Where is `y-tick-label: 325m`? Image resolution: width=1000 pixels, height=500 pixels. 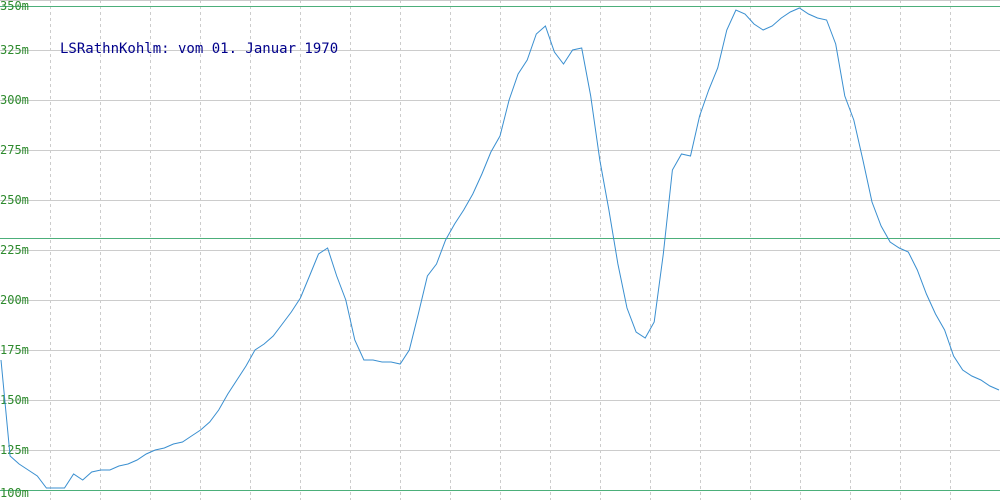
y-tick-label: 325m is located at coordinates (14, 50).